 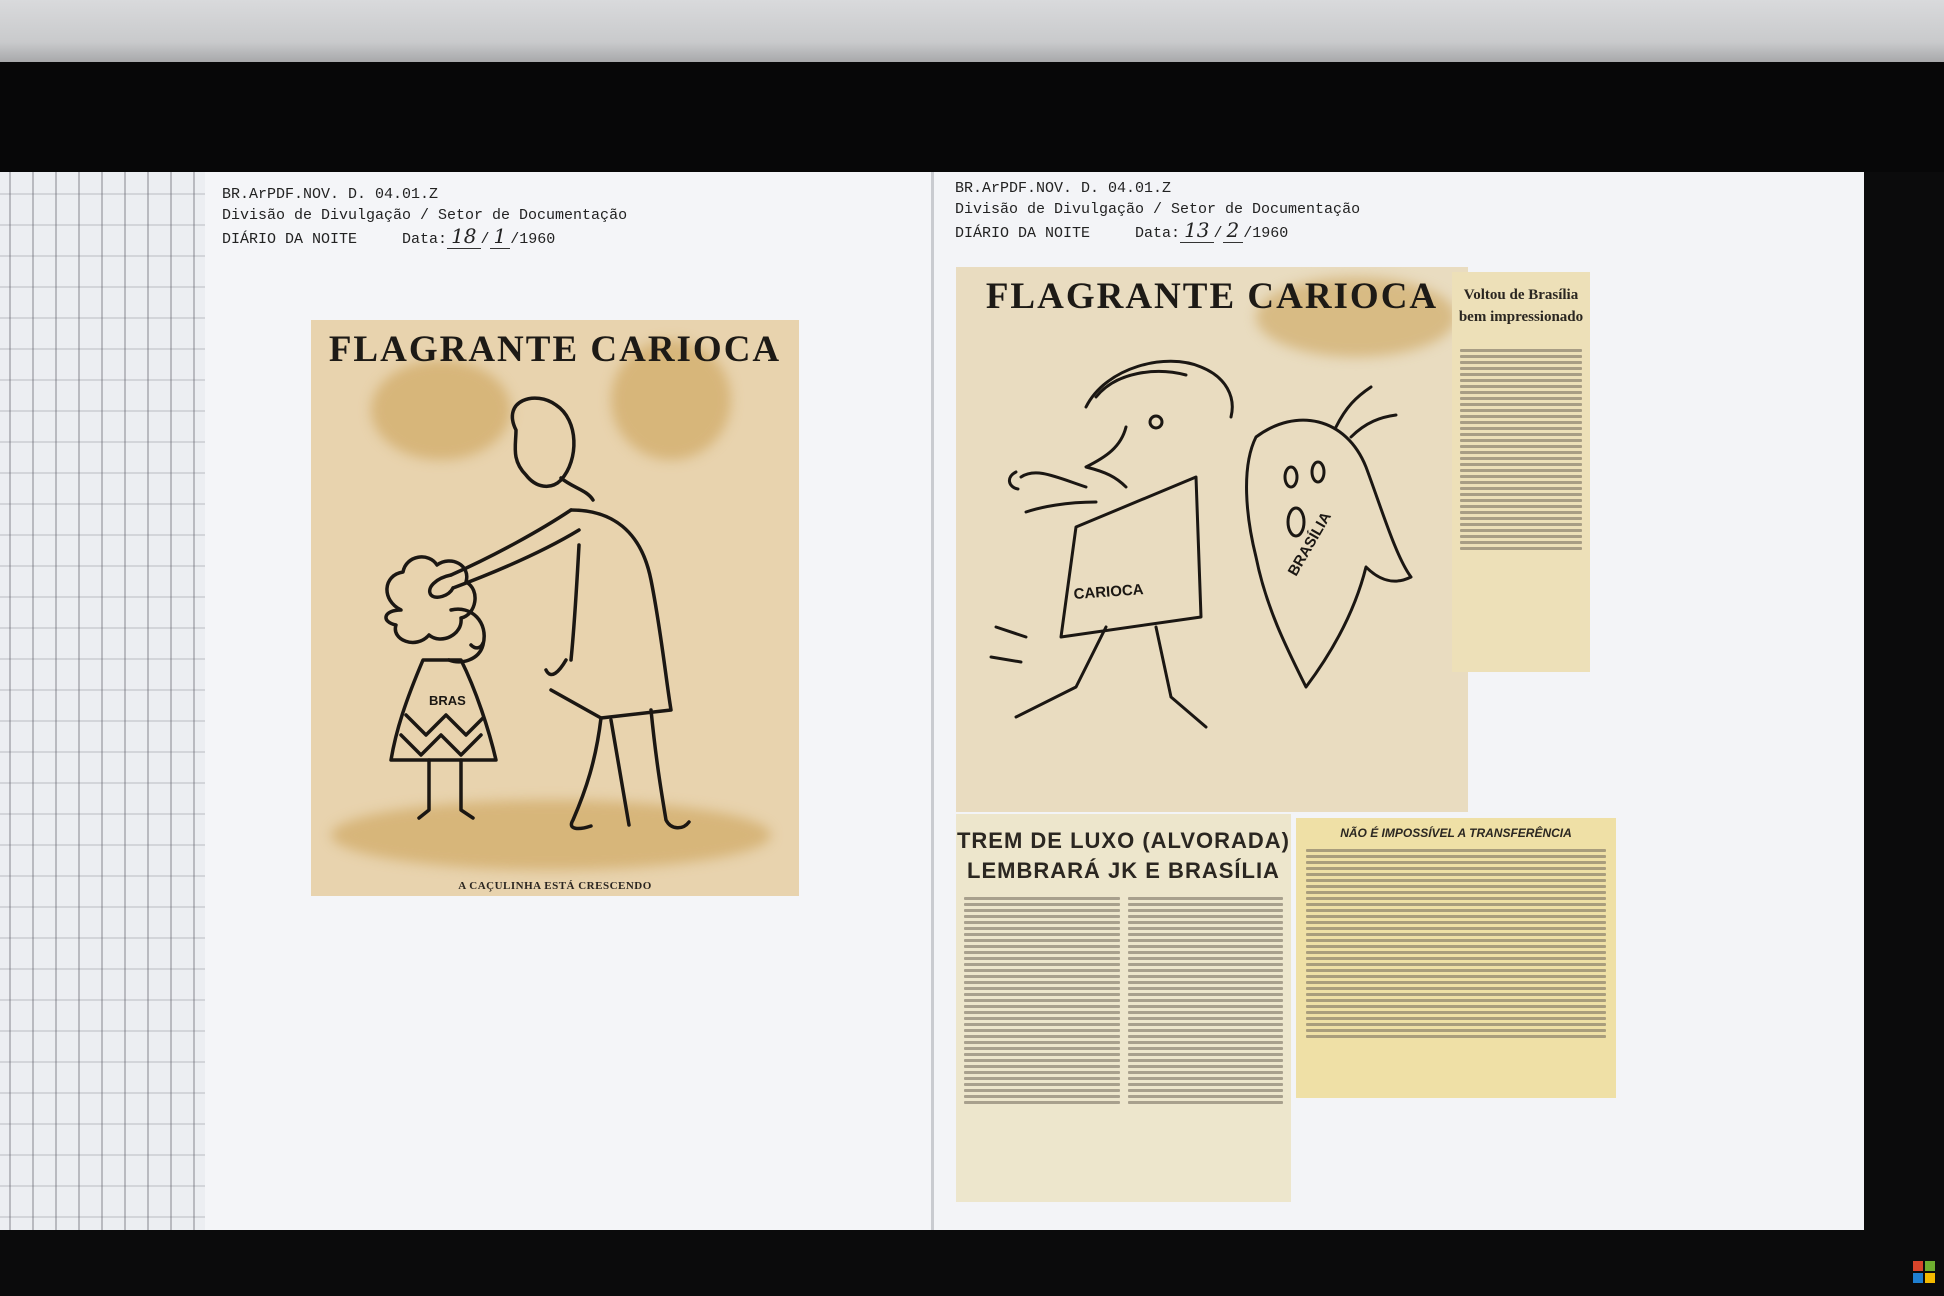 What do you see at coordinates (1456, 833) in the screenshot?
I see `article-title: NÃO É IMPOSSÍVEL A TRANSFERÊNCIA` at bounding box center [1456, 833].